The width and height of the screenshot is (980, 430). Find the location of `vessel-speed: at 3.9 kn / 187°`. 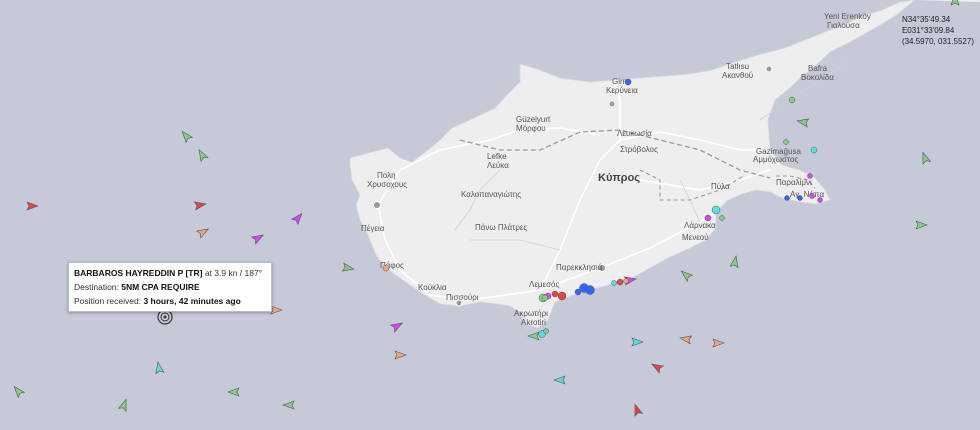

vessel-speed: at 3.9 kn / 187° is located at coordinates (232, 273).